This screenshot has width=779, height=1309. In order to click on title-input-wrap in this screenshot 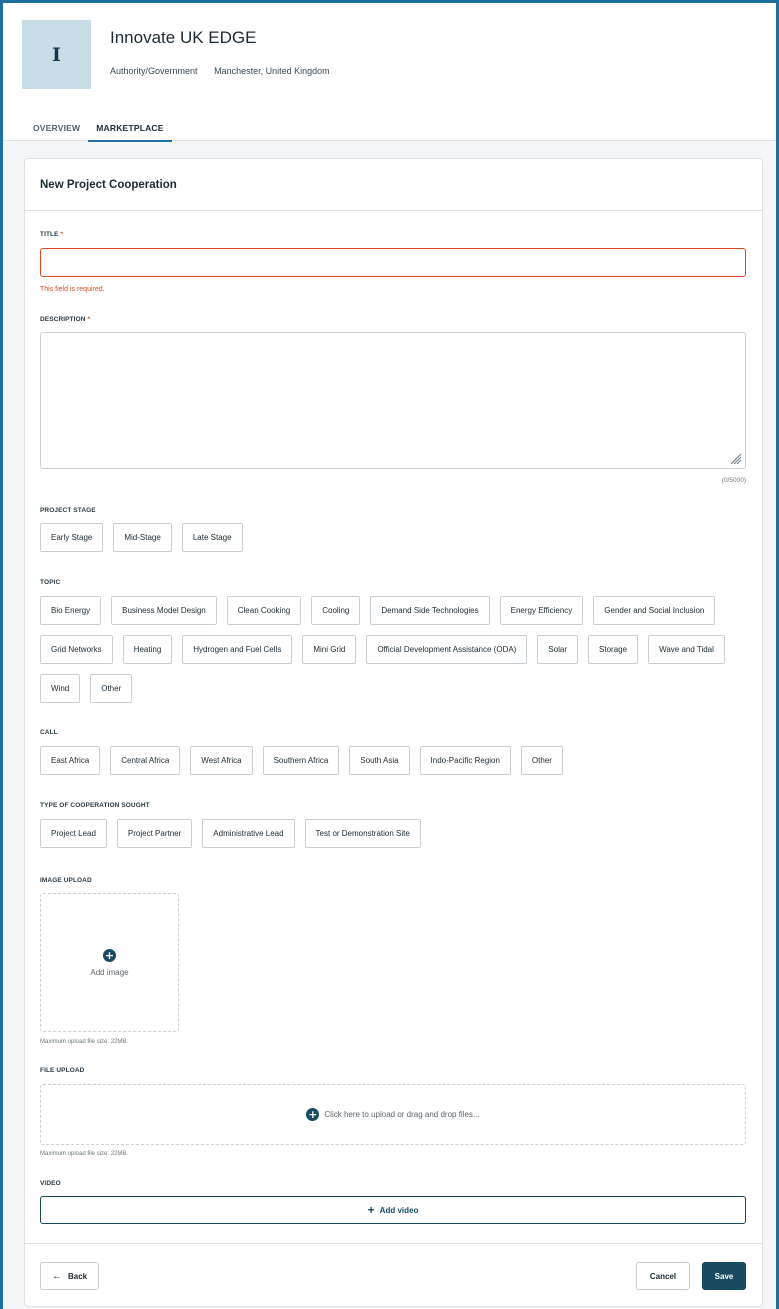, I will do `click(394, 262)`.